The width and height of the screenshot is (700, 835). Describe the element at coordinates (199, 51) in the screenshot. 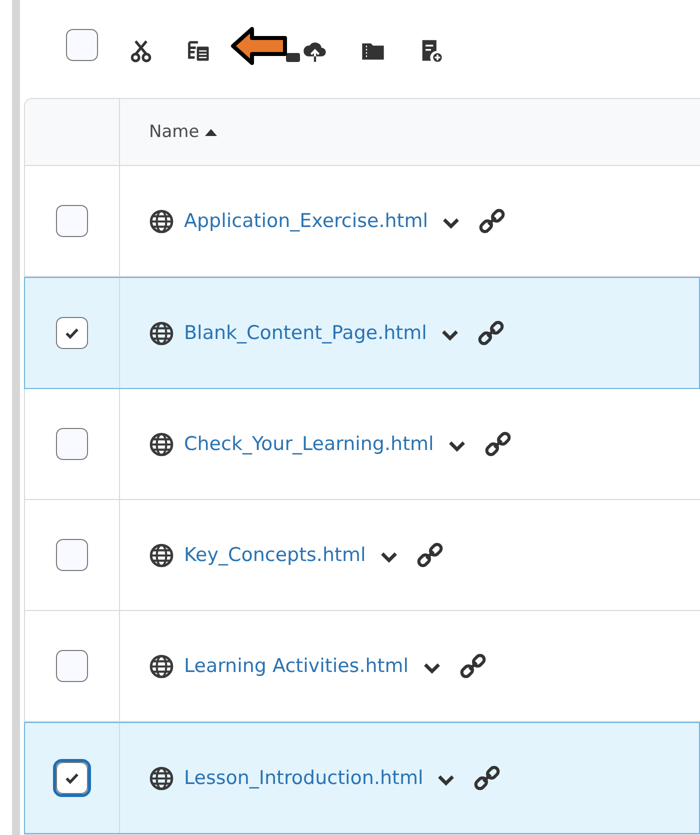

I see `copy-icon` at that location.